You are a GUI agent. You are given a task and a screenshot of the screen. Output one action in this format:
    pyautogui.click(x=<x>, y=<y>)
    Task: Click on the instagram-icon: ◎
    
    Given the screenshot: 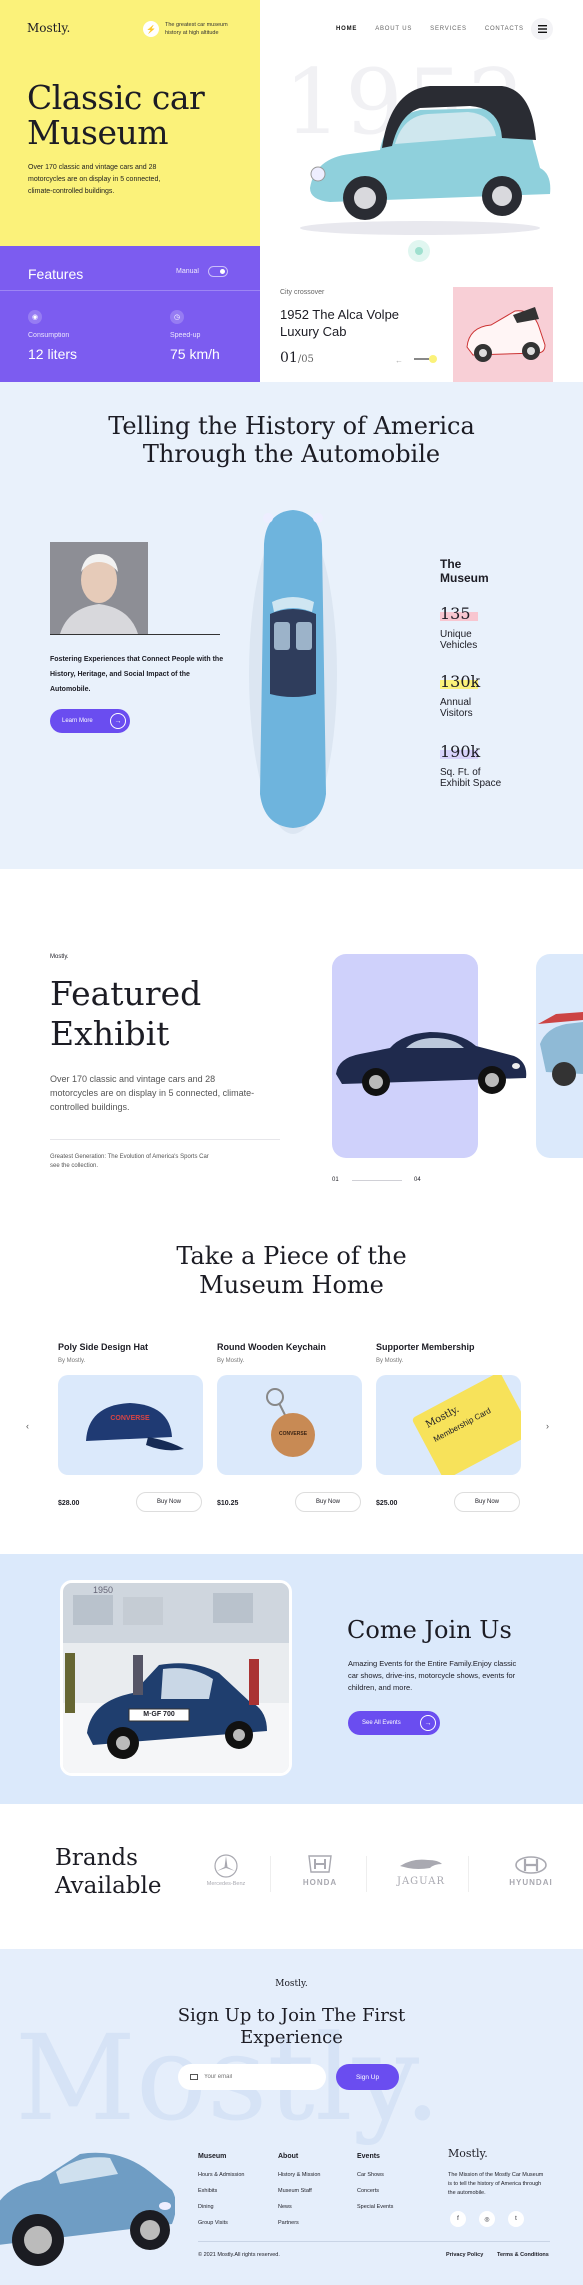 What is the action you would take?
    pyautogui.click(x=487, y=2219)
    